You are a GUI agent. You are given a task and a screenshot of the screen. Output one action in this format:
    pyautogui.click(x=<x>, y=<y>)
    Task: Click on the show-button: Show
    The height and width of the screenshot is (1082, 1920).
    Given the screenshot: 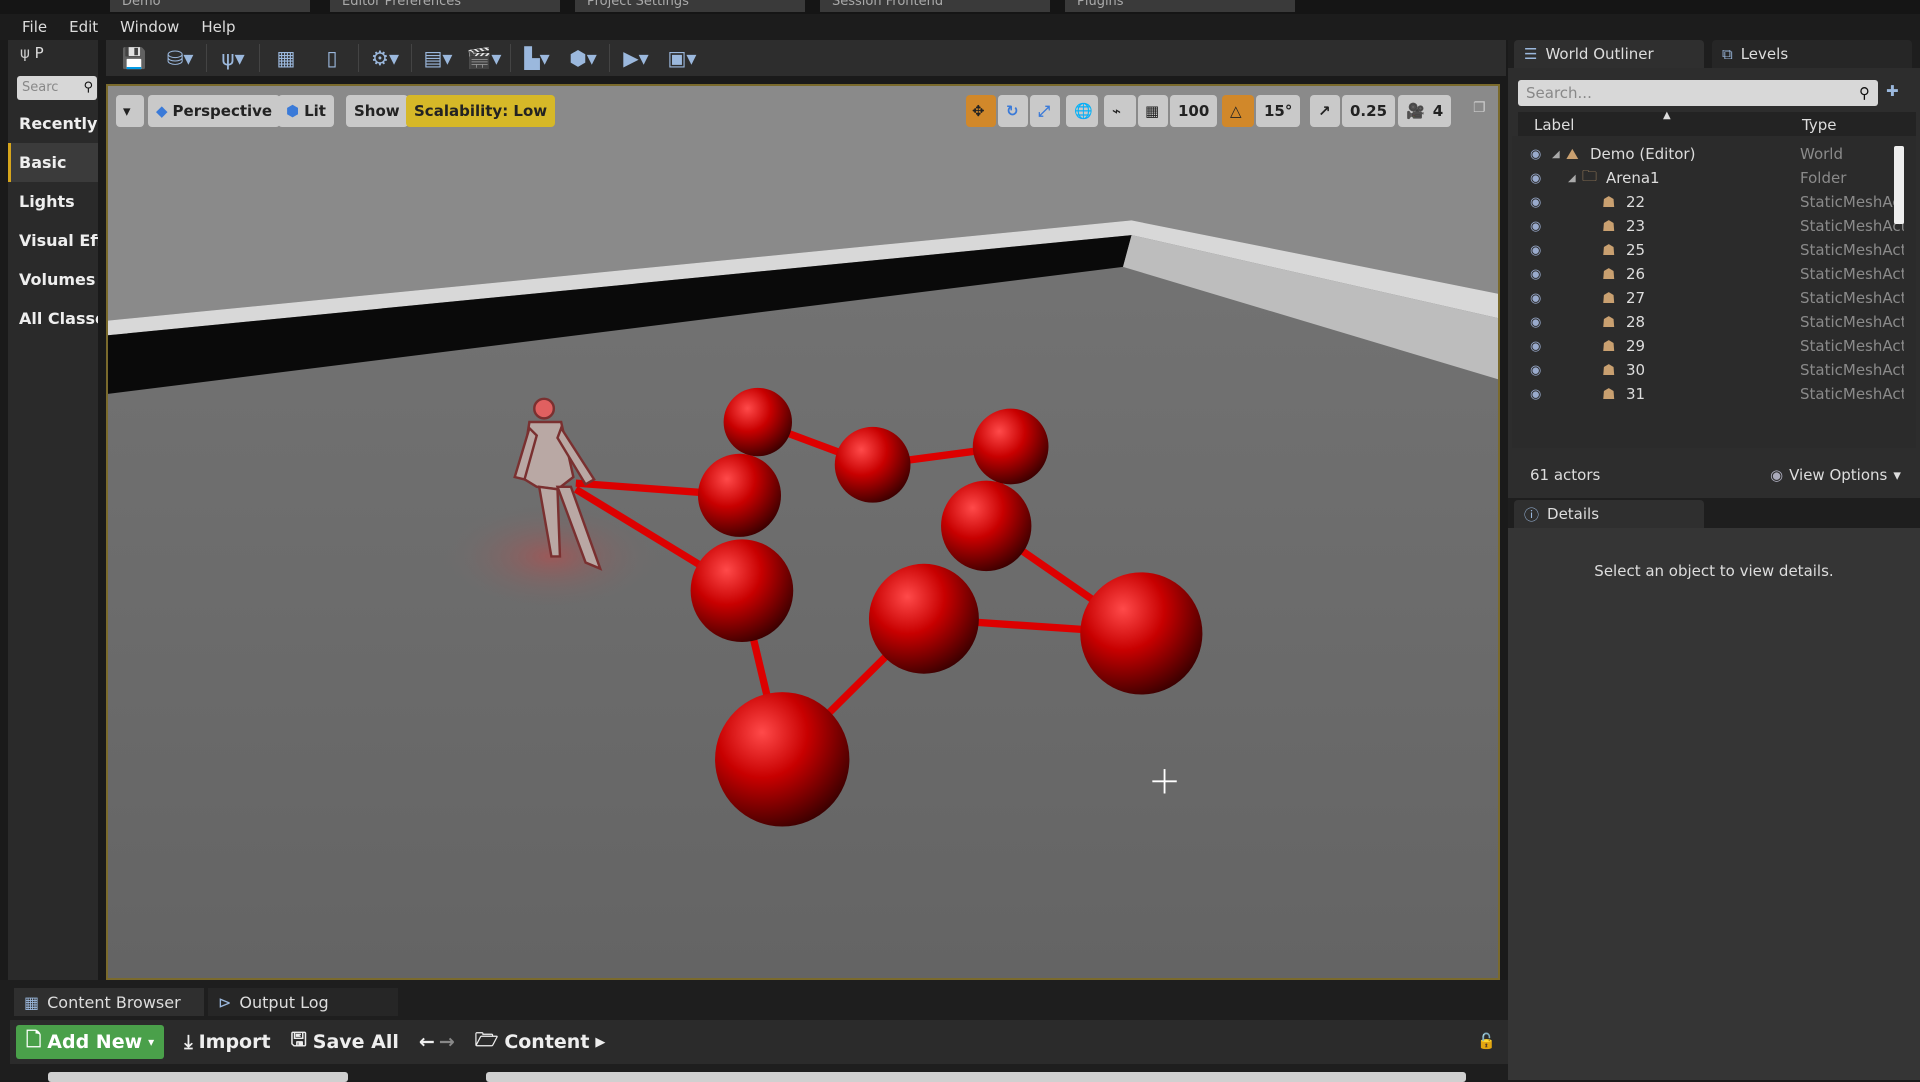 What is the action you would take?
    pyautogui.click(x=377, y=111)
    